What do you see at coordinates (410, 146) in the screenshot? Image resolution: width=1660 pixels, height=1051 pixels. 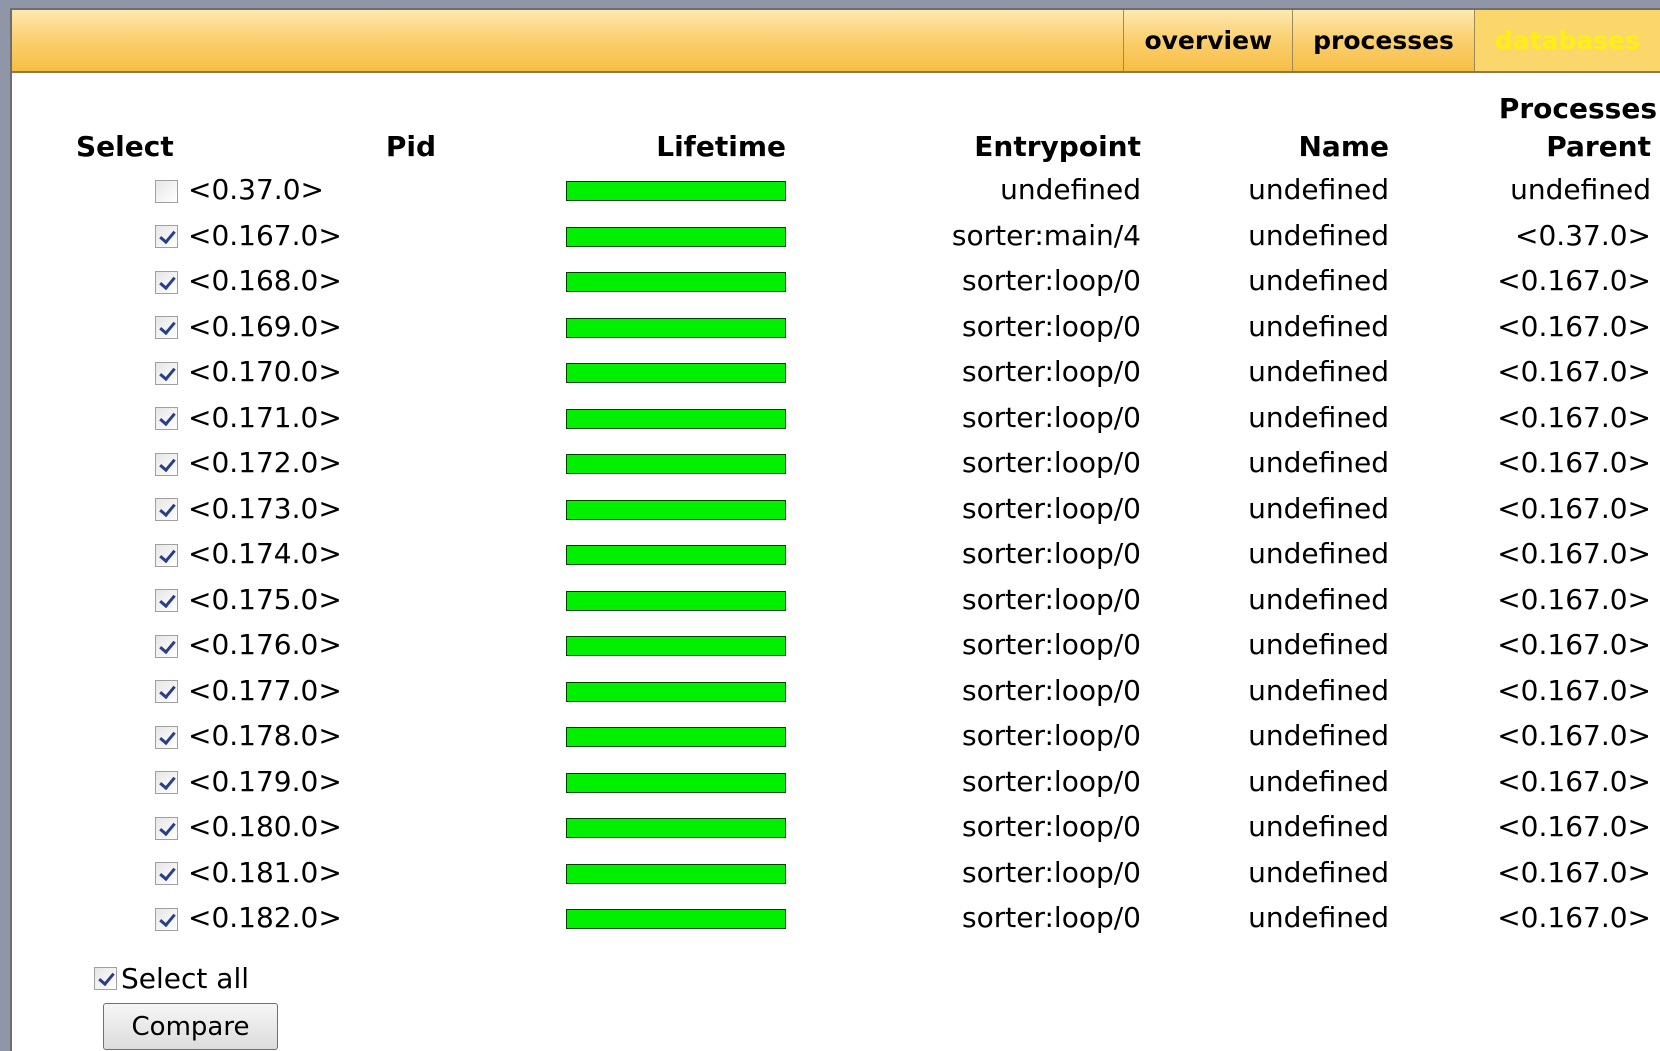 I see `header-pid: Pid` at bounding box center [410, 146].